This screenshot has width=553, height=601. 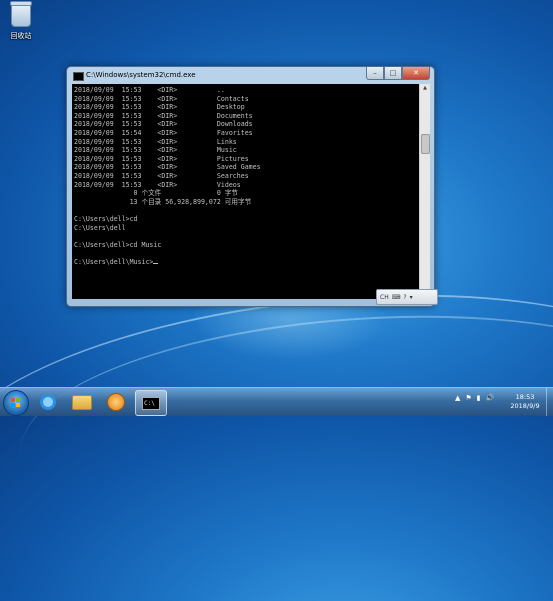 What do you see at coordinates (157, 184) in the screenshot?
I see `console-line: 2018/09/09 15:53 <DIR> Videos` at bounding box center [157, 184].